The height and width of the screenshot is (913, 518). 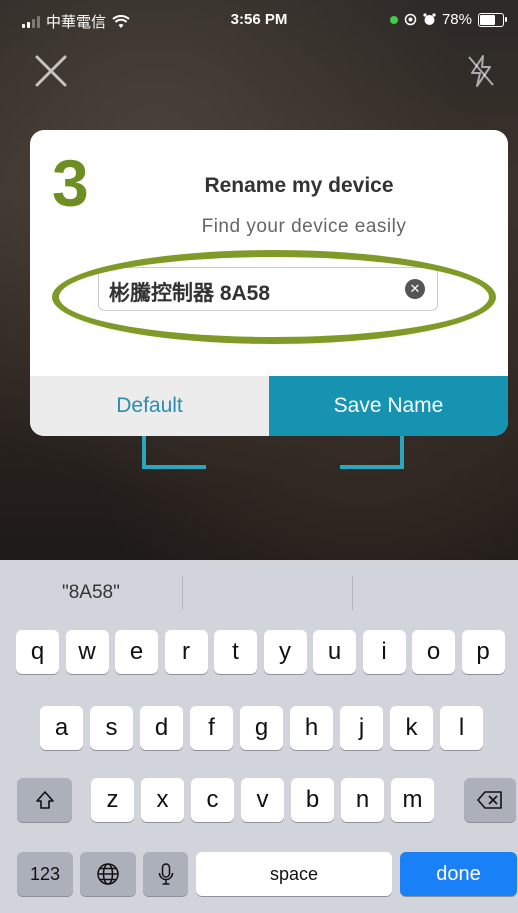 I want to click on status-bar: 中華電信 3:56 PM 78%, so click(x=259, y=20).